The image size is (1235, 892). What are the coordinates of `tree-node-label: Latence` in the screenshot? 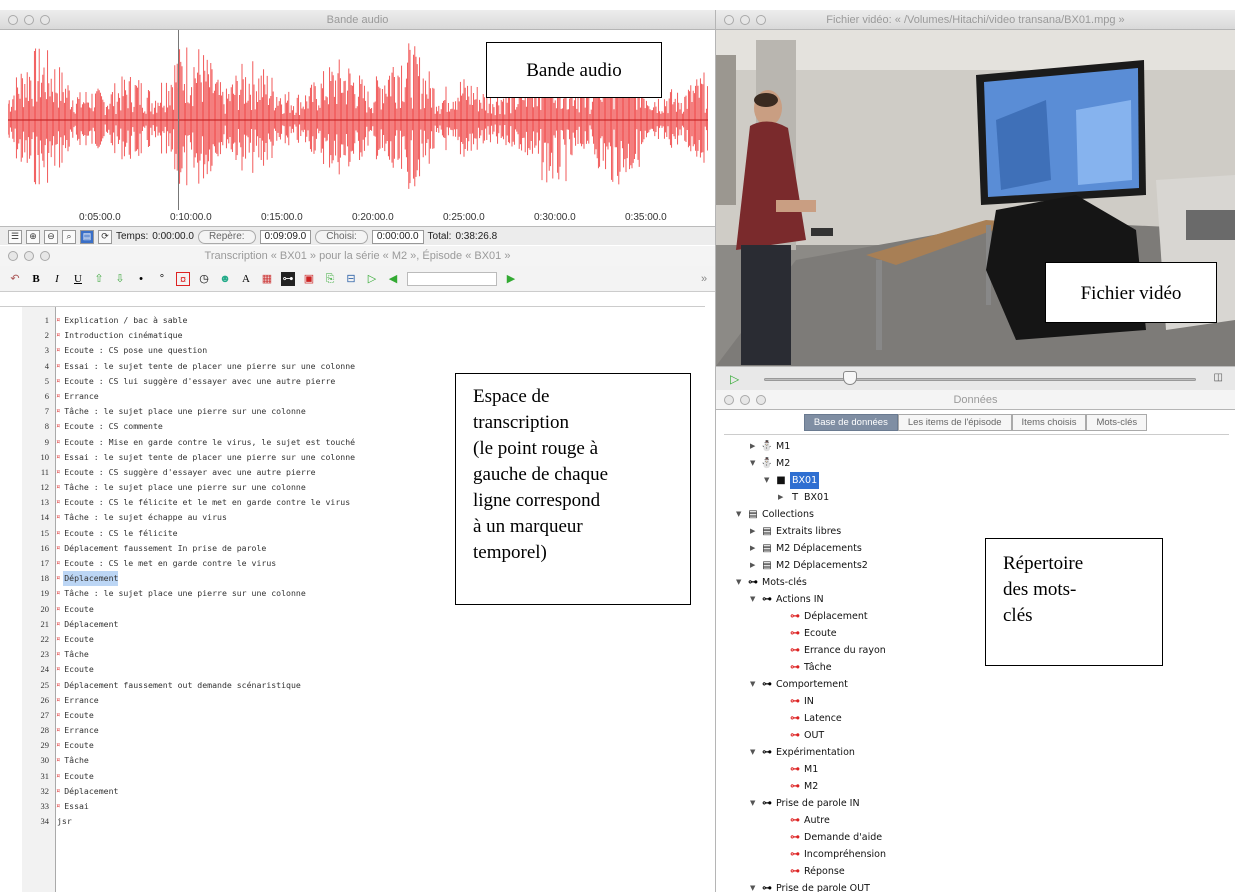 It's located at (823, 718).